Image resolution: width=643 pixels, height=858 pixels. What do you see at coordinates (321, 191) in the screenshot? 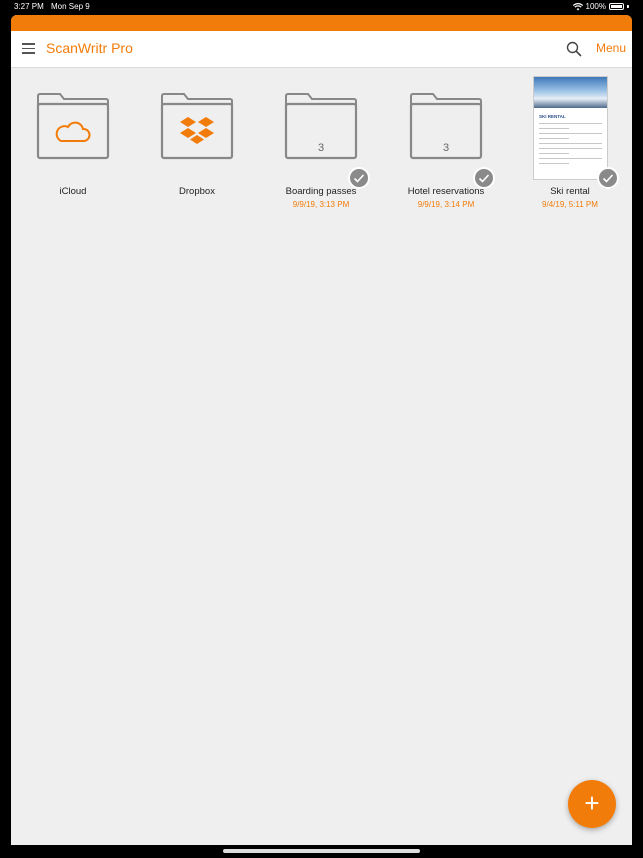
I see `item-label: Boarding passes` at bounding box center [321, 191].